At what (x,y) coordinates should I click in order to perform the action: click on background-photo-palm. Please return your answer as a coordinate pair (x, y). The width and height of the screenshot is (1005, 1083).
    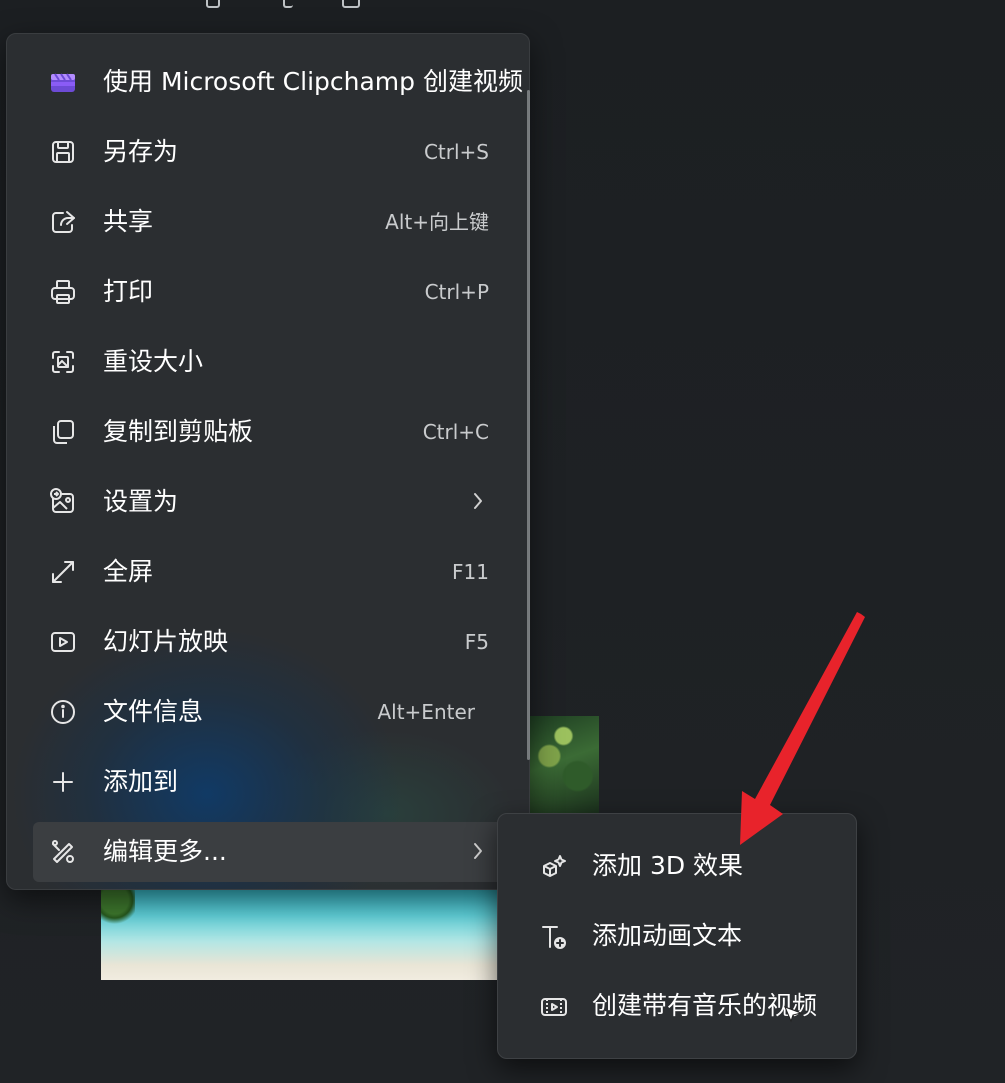
    Looking at the image, I should click on (563, 766).